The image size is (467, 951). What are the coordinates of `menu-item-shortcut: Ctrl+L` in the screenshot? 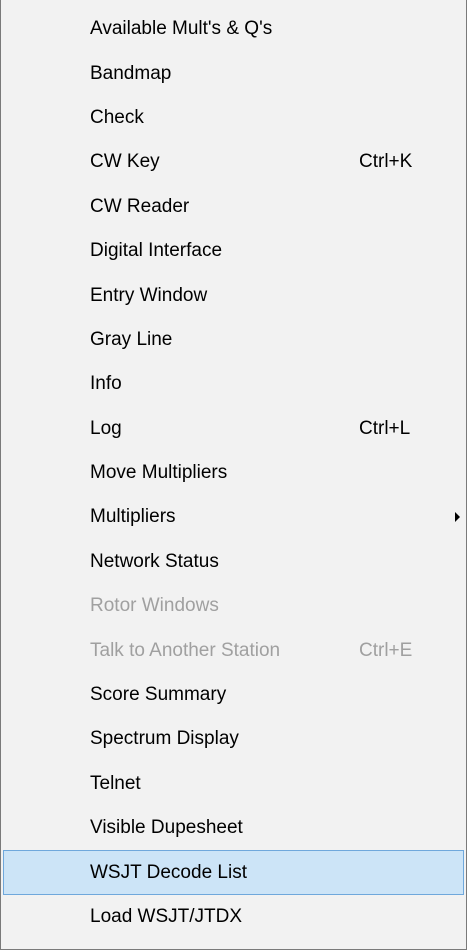 It's located at (385, 428).